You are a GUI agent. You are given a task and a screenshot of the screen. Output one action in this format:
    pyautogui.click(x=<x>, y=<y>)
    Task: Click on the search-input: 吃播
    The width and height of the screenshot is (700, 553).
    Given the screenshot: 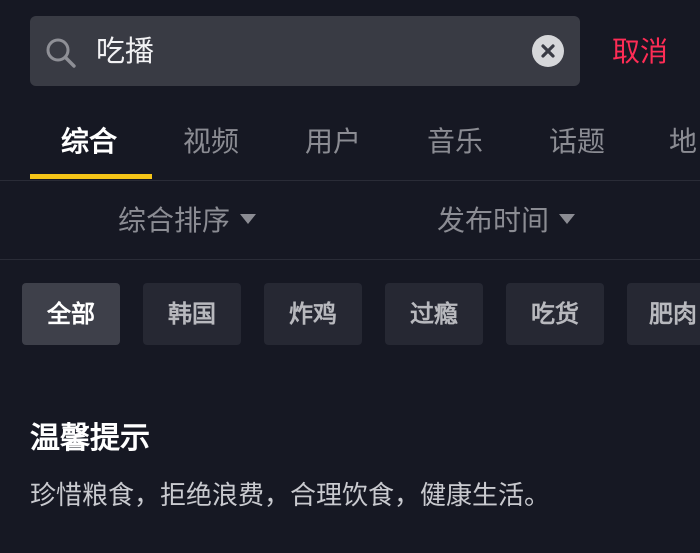 What is the action you would take?
    pyautogui.click(x=305, y=51)
    